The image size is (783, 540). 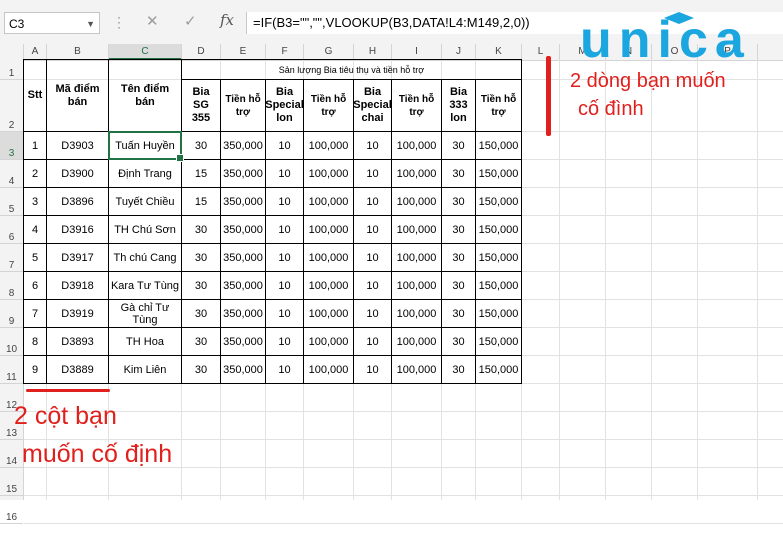 I want to click on column-header-b: B, so click(x=78, y=52).